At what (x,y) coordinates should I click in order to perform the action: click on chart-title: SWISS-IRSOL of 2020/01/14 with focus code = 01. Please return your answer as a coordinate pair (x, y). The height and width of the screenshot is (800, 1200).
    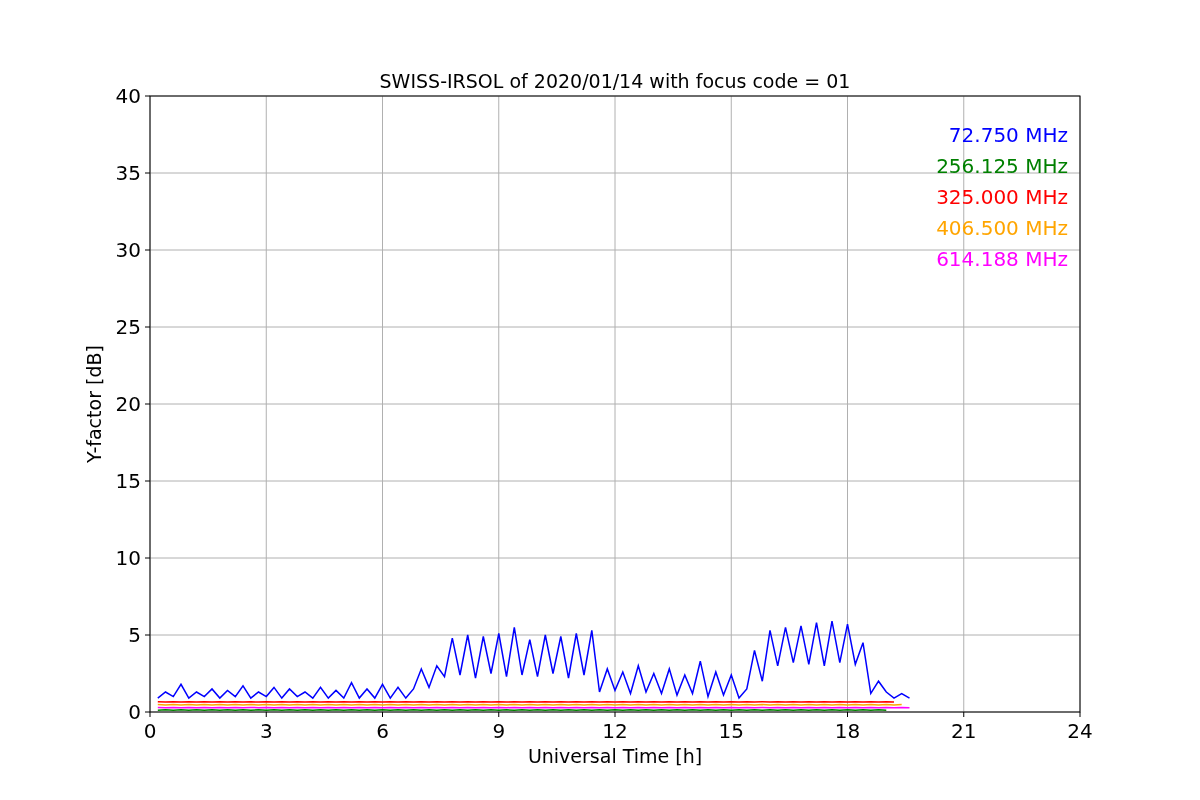
    Looking at the image, I should click on (615, 81).